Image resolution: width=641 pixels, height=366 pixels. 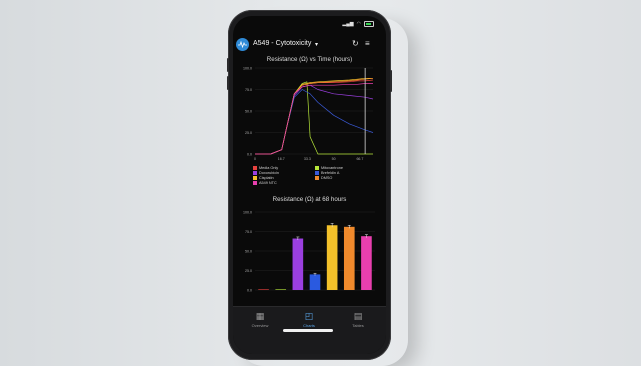 What do you see at coordinates (260, 325) in the screenshot?
I see `tab-label: Overview` at bounding box center [260, 325].